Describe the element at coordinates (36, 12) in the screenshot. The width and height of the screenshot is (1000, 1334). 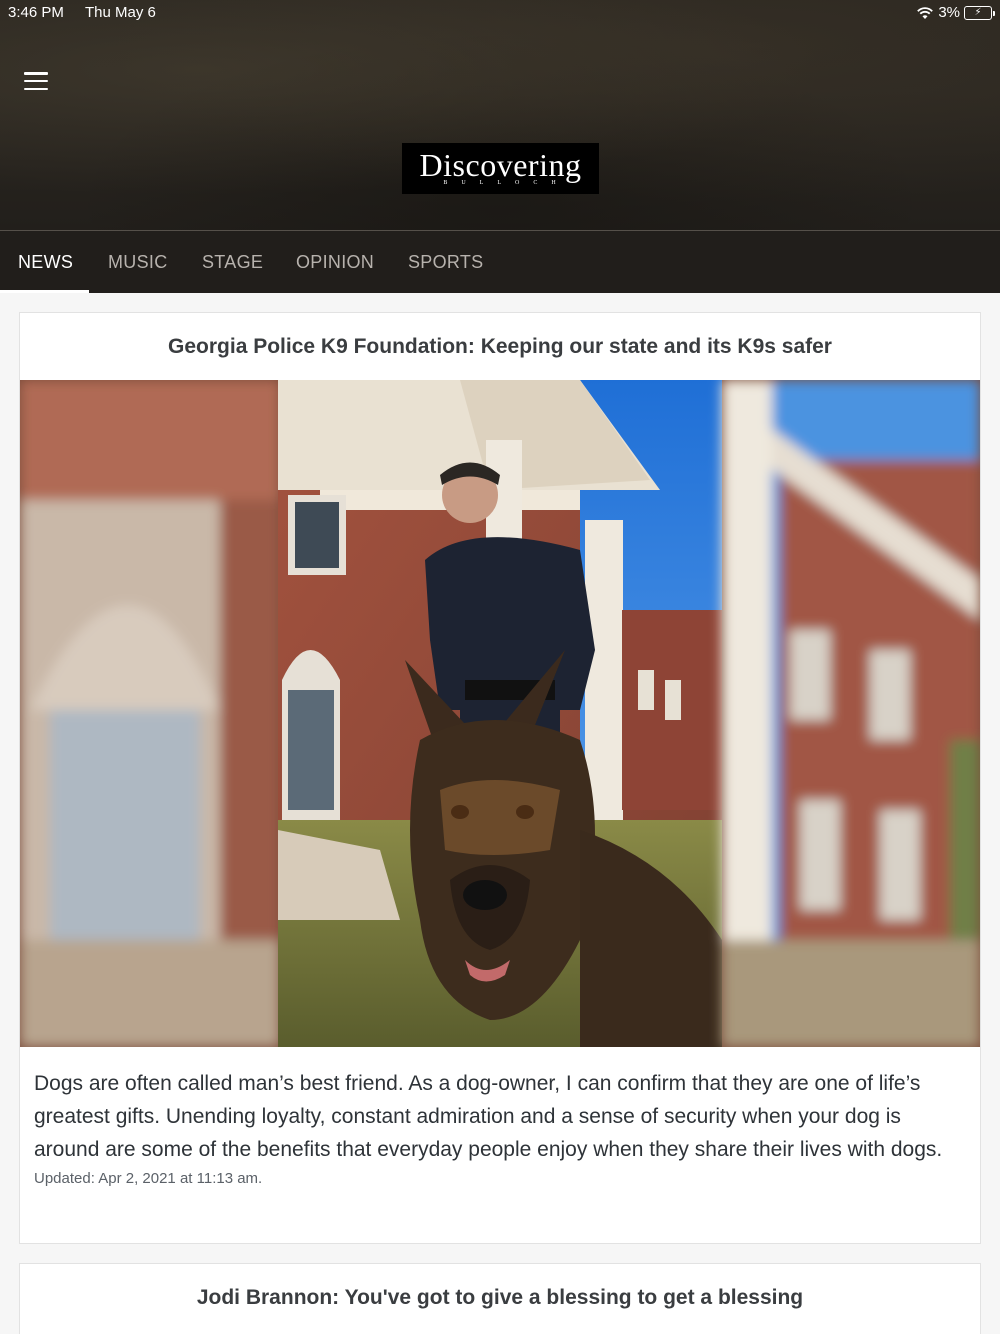
I see `status-time: 3:46 PM` at that location.